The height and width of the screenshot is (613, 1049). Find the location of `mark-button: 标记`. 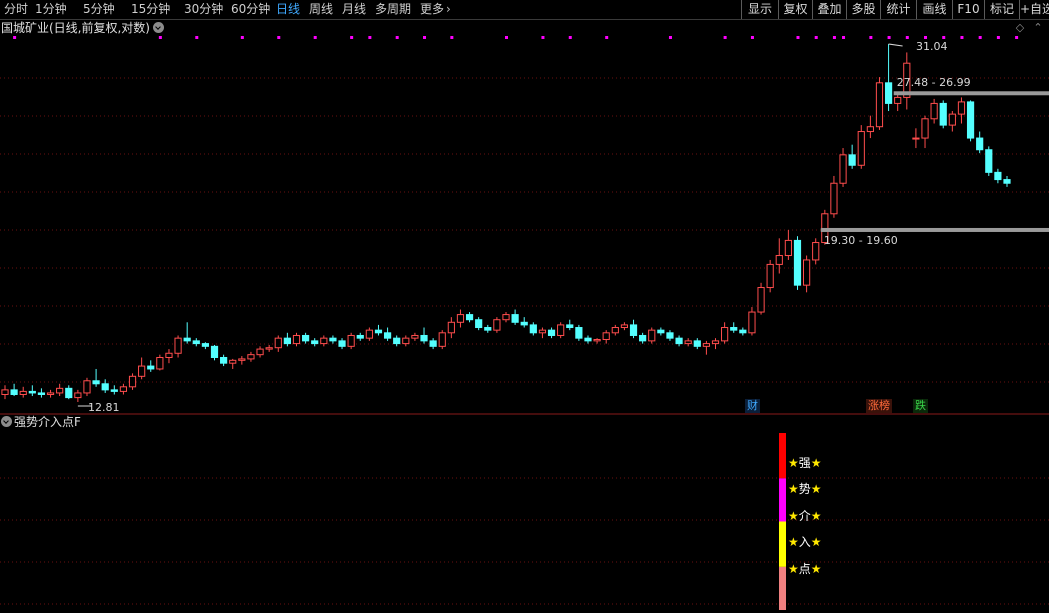

mark-button: 标记 is located at coordinates (1001, 9).